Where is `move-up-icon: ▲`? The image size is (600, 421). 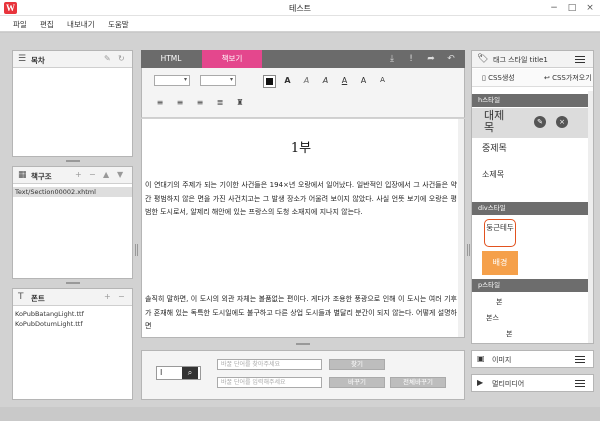 move-up-icon: ▲ is located at coordinates (106, 174).